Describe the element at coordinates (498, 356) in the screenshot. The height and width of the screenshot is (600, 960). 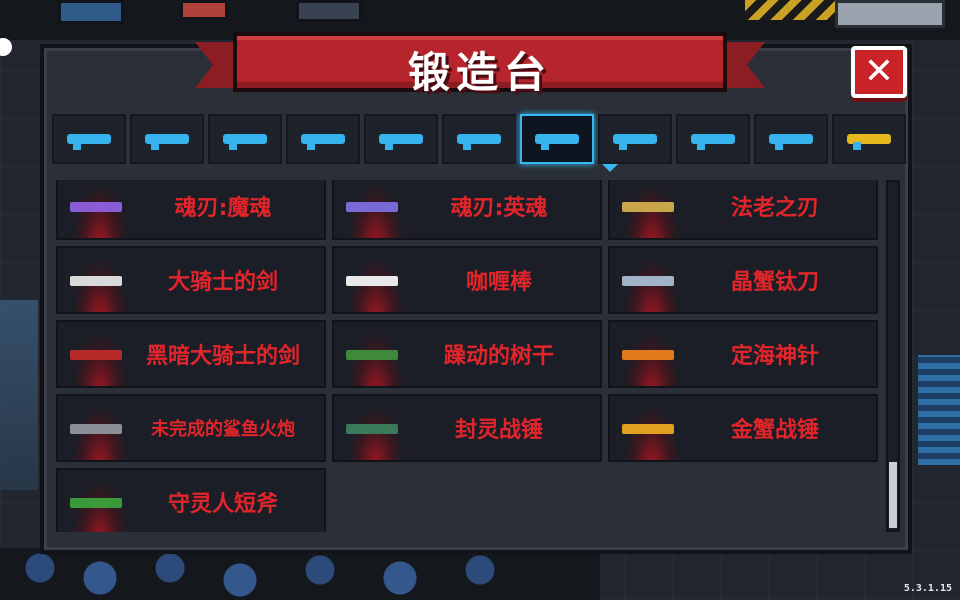
I see `weapon-name: 躁动的树干` at that location.